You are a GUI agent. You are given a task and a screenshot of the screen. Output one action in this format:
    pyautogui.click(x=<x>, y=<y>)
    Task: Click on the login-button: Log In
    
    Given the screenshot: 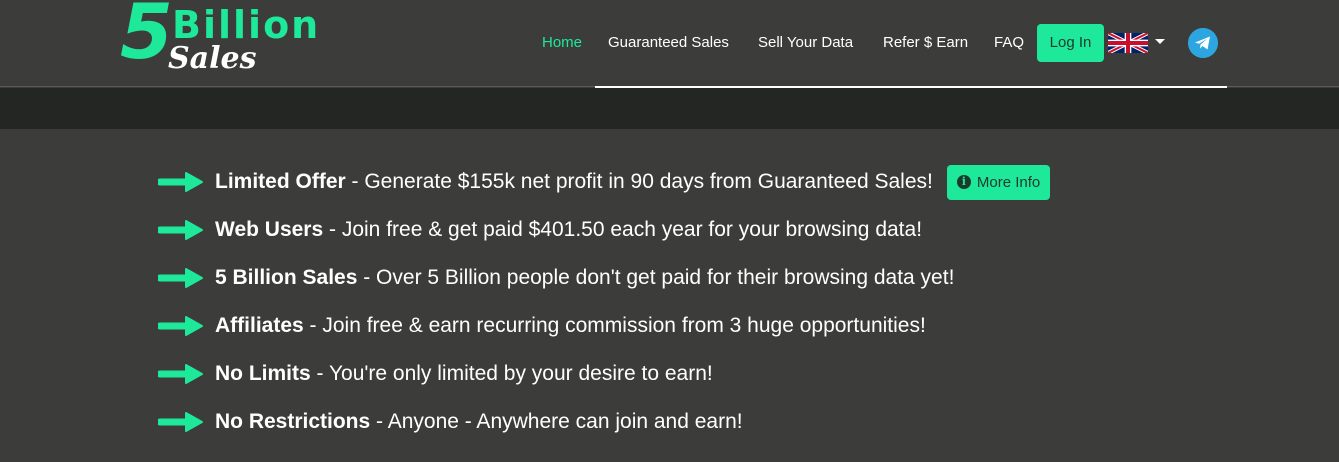 What is the action you would take?
    pyautogui.click(x=1070, y=43)
    